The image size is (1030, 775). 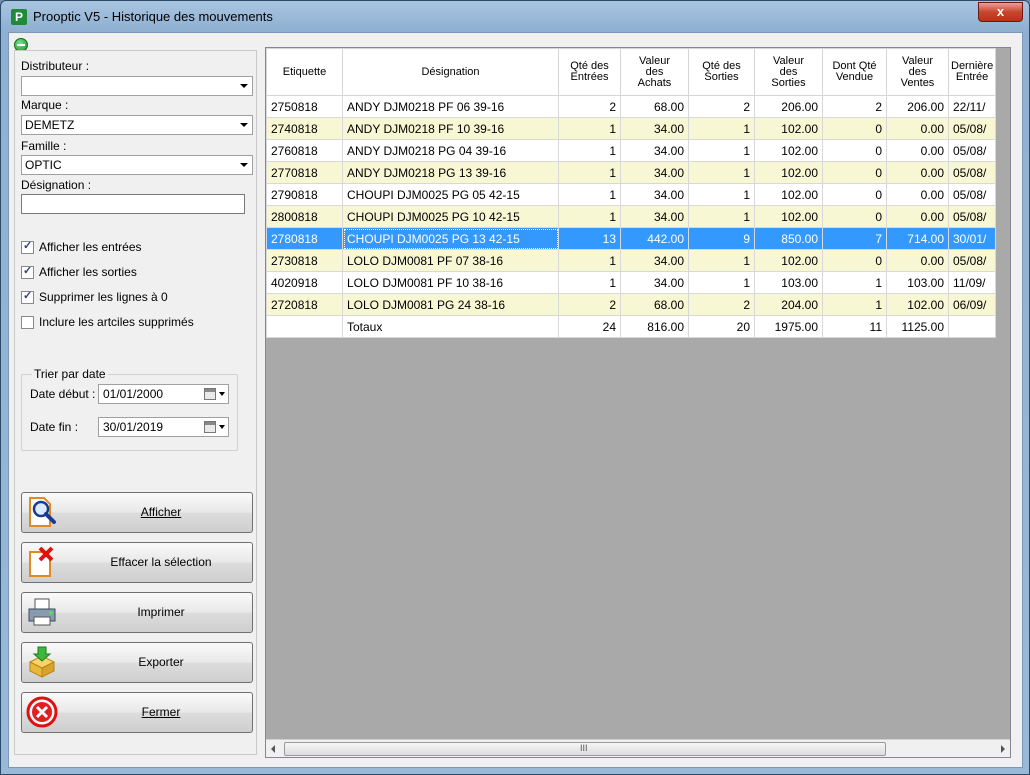 I want to click on table-cell: 2720818, so click(x=304, y=304).